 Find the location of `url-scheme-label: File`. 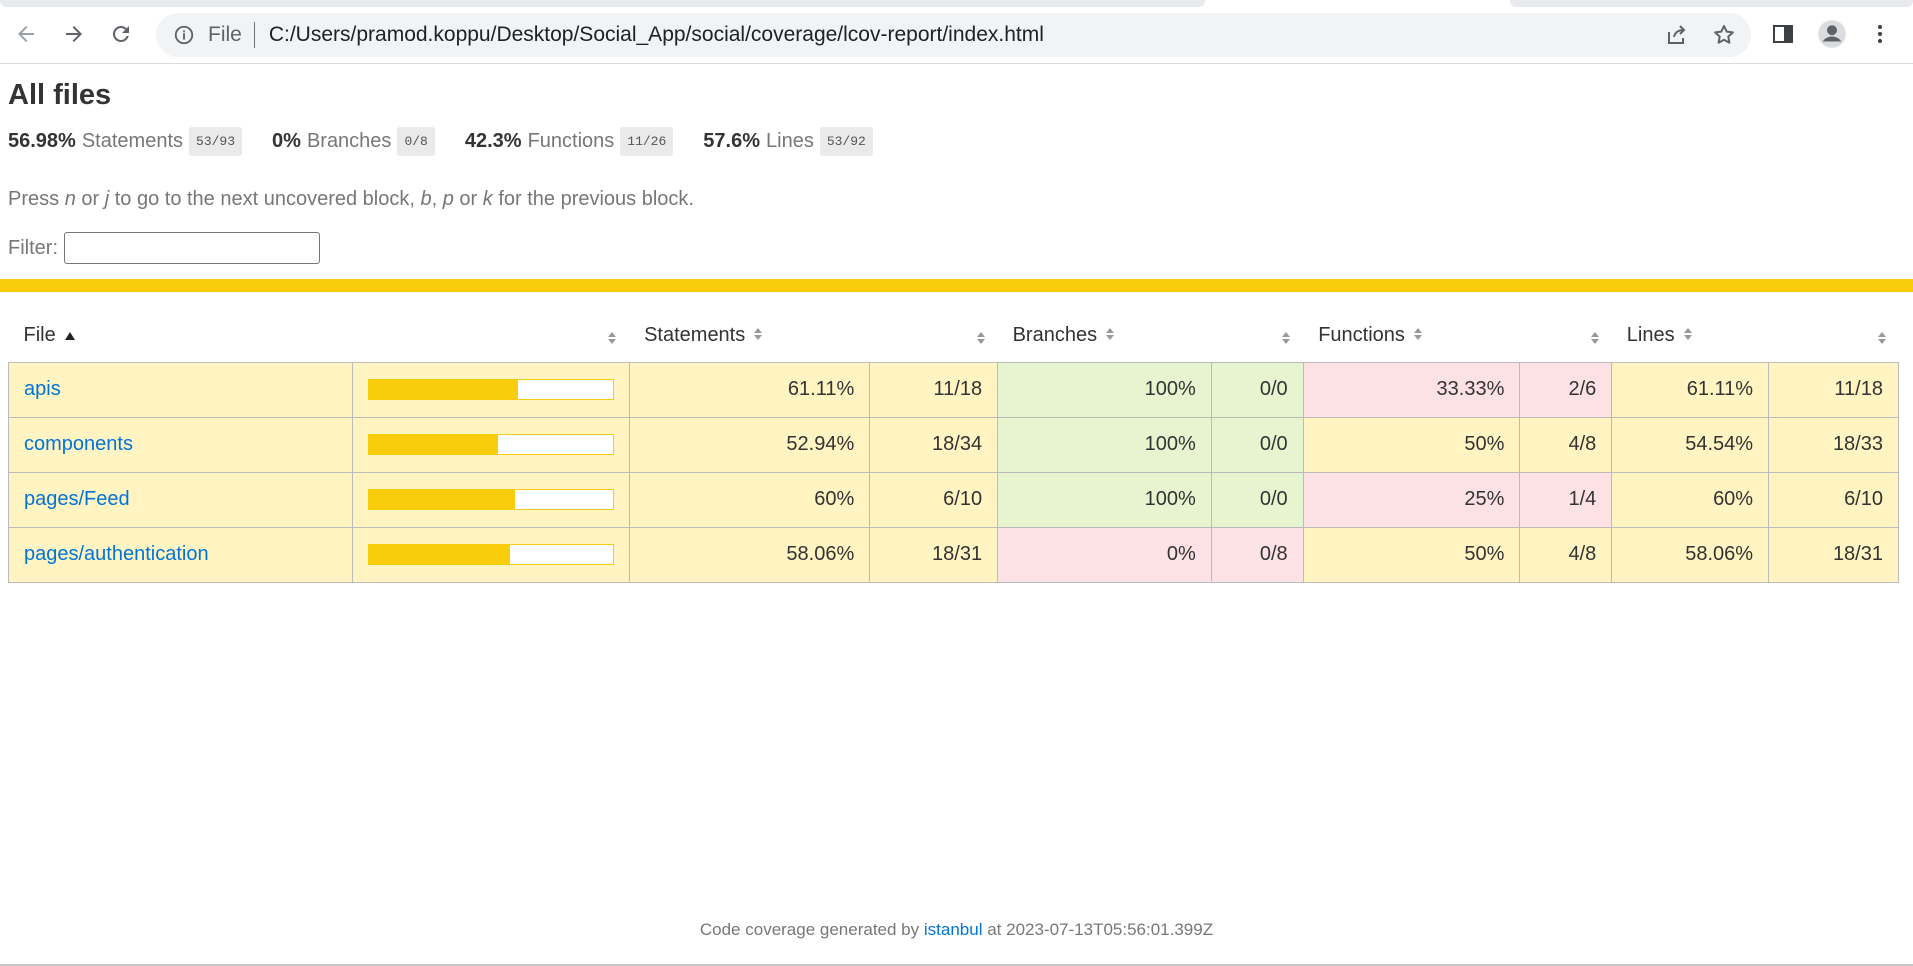

url-scheme-label: File is located at coordinates (225, 34).